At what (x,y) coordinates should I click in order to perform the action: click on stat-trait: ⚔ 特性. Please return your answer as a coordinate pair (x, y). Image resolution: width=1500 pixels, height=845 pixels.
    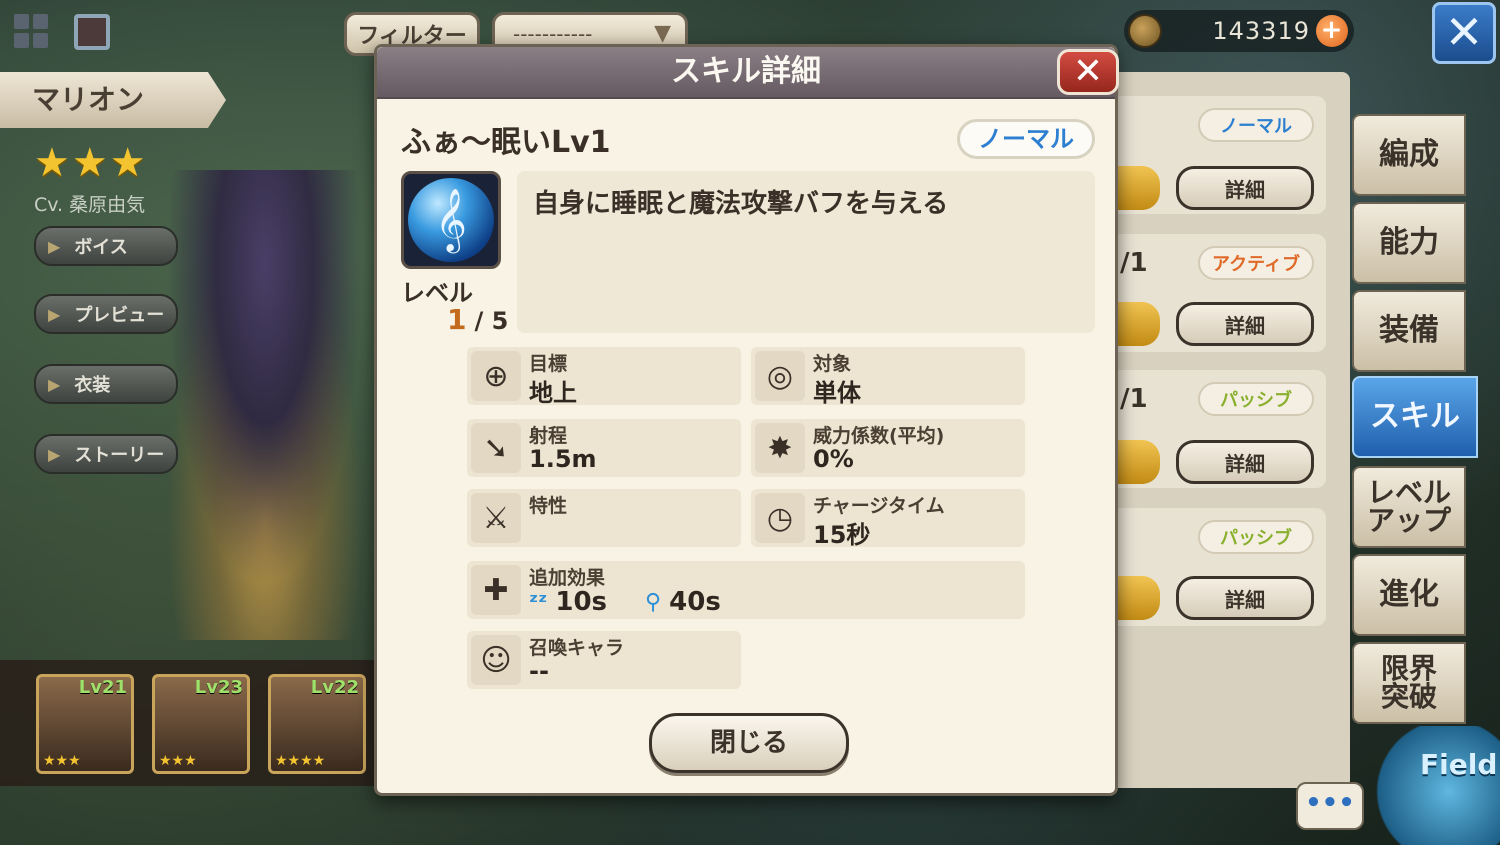
    Looking at the image, I should click on (604, 518).